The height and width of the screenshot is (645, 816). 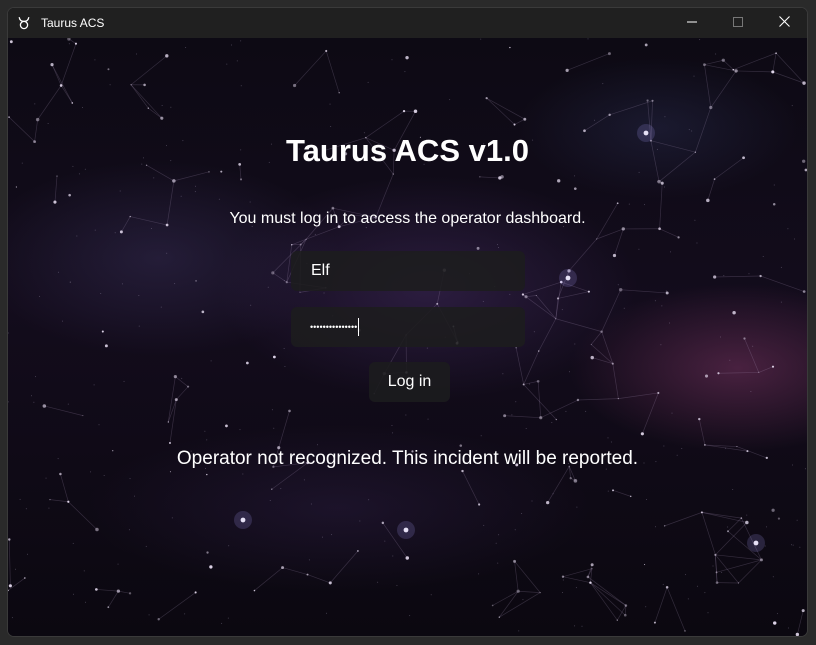 What do you see at coordinates (408, 271) in the screenshot?
I see `username-field: Elf` at bounding box center [408, 271].